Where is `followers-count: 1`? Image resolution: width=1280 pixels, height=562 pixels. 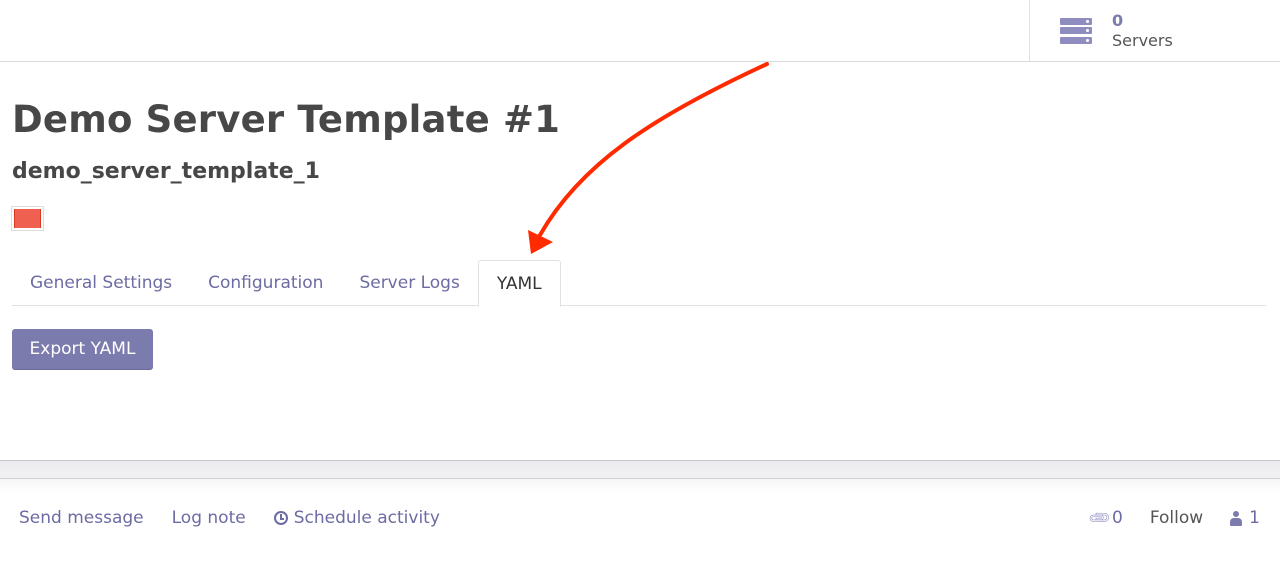 followers-count: 1 is located at coordinates (1254, 518).